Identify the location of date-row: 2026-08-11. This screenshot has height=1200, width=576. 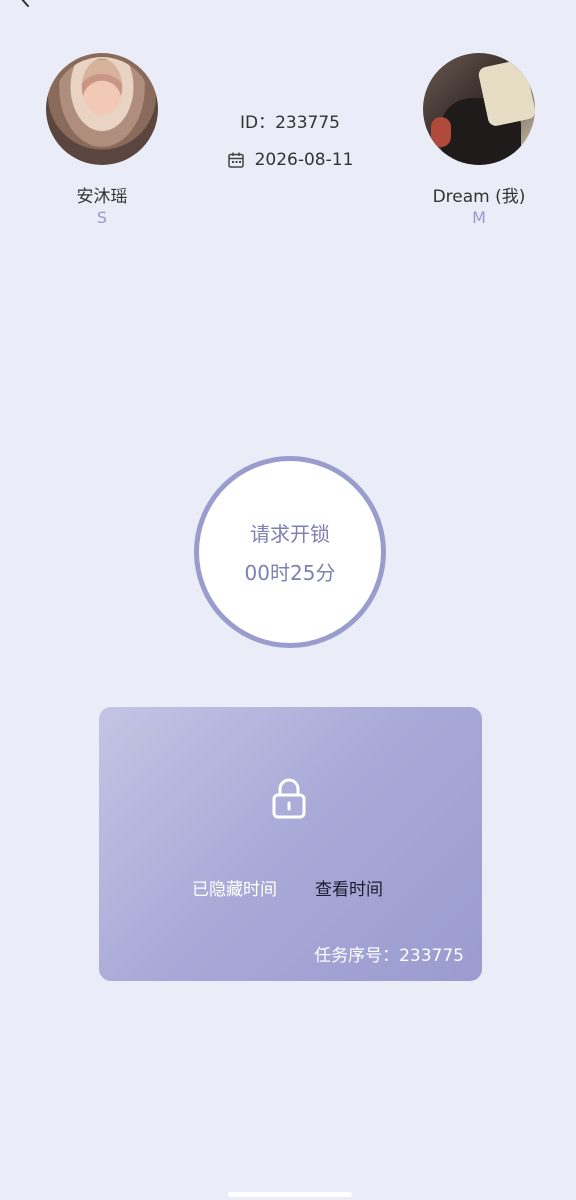
(290, 160).